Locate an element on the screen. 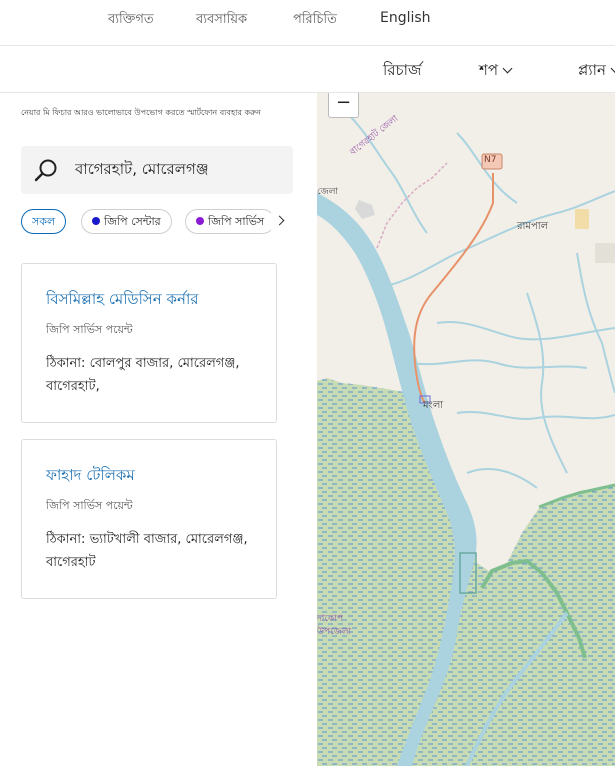 The width and height of the screenshot is (615, 766). result-title: ফাহাদ টেলিকম is located at coordinates (90, 476).